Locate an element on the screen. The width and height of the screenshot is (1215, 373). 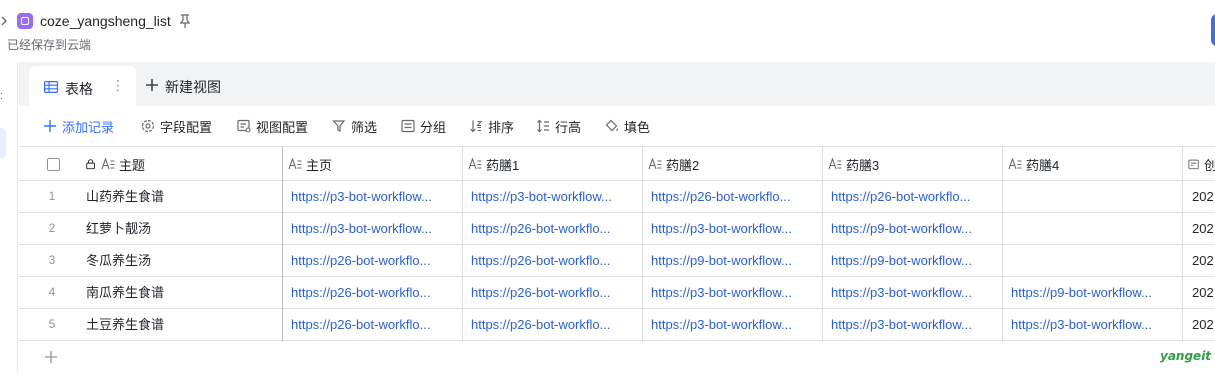
filter-label: 筛选 is located at coordinates (364, 127).